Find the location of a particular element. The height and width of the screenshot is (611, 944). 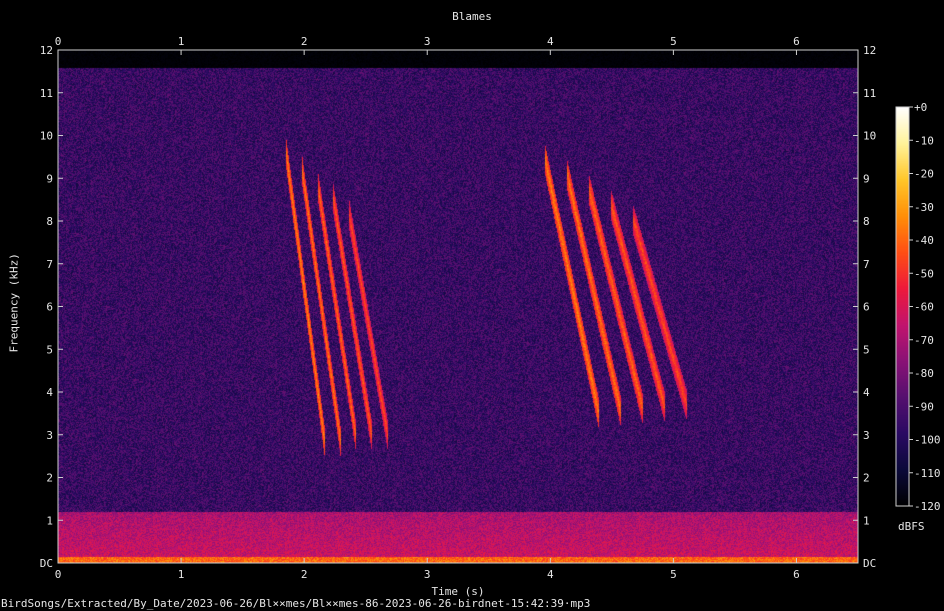

x-tick-label-top: 2 is located at coordinates (304, 41).